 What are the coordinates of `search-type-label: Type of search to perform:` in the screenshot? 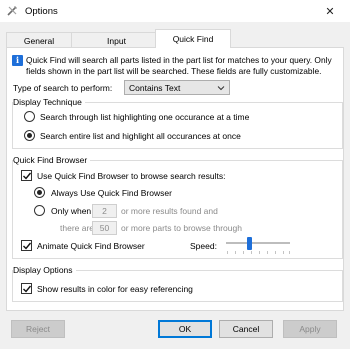 It's located at (63, 88).